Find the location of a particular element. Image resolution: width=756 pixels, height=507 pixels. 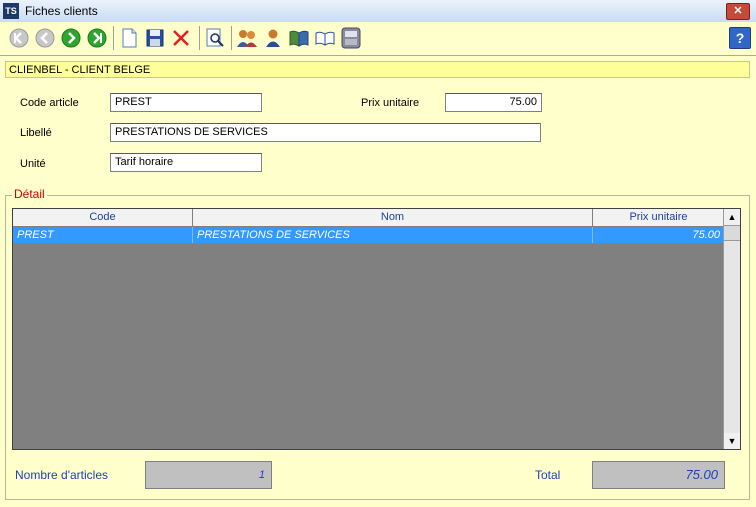

detail-legend: Détail is located at coordinates (29, 194).